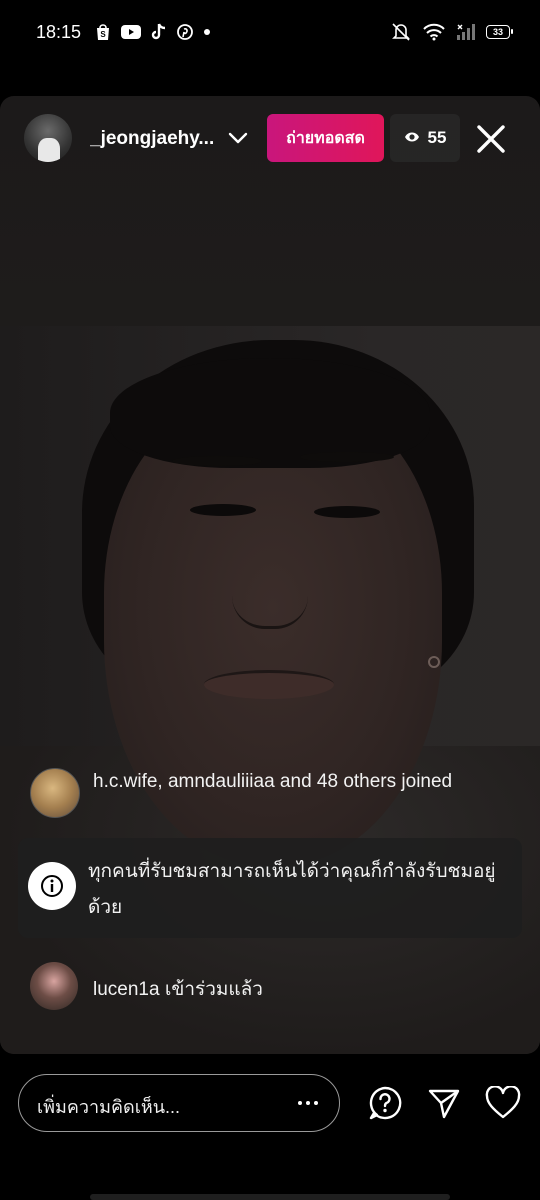 Image resolution: width=540 pixels, height=1200 pixels. What do you see at coordinates (444, 1103) in the screenshot?
I see `send-icon` at bounding box center [444, 1103].